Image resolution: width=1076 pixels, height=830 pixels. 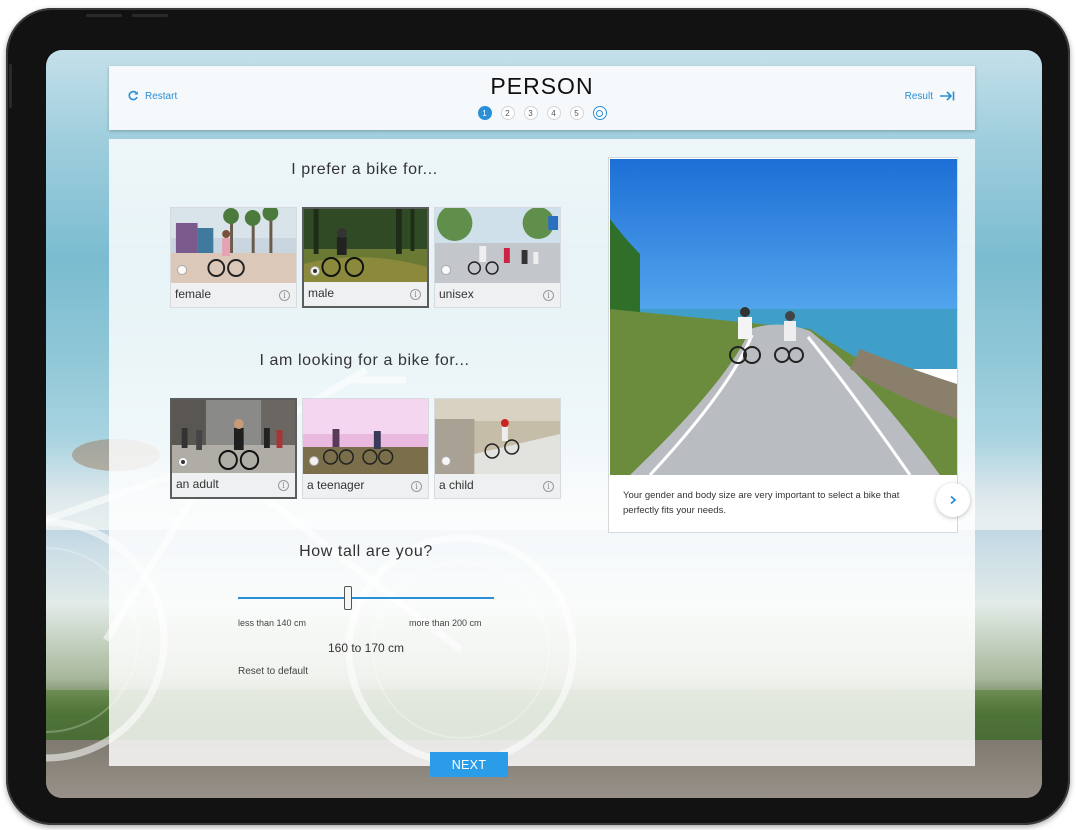 What do you see at coordinates (553, 113) in the screenshot?
I see `step-4: 4` at bounding box center [553, 113].